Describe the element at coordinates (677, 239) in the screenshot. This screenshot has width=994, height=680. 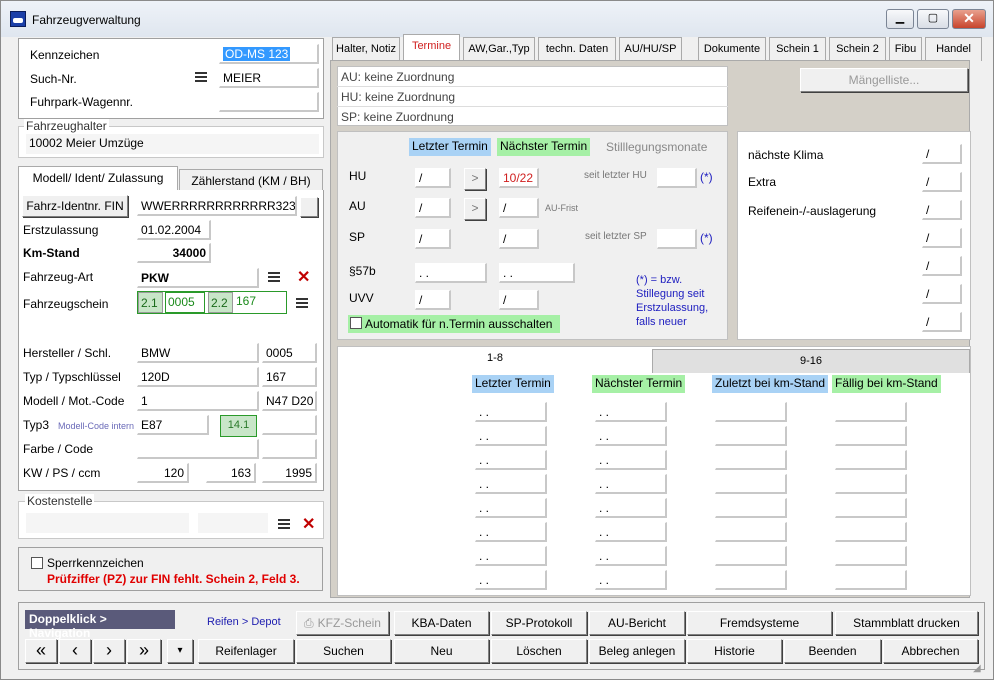
I see `sp-still` at that location.